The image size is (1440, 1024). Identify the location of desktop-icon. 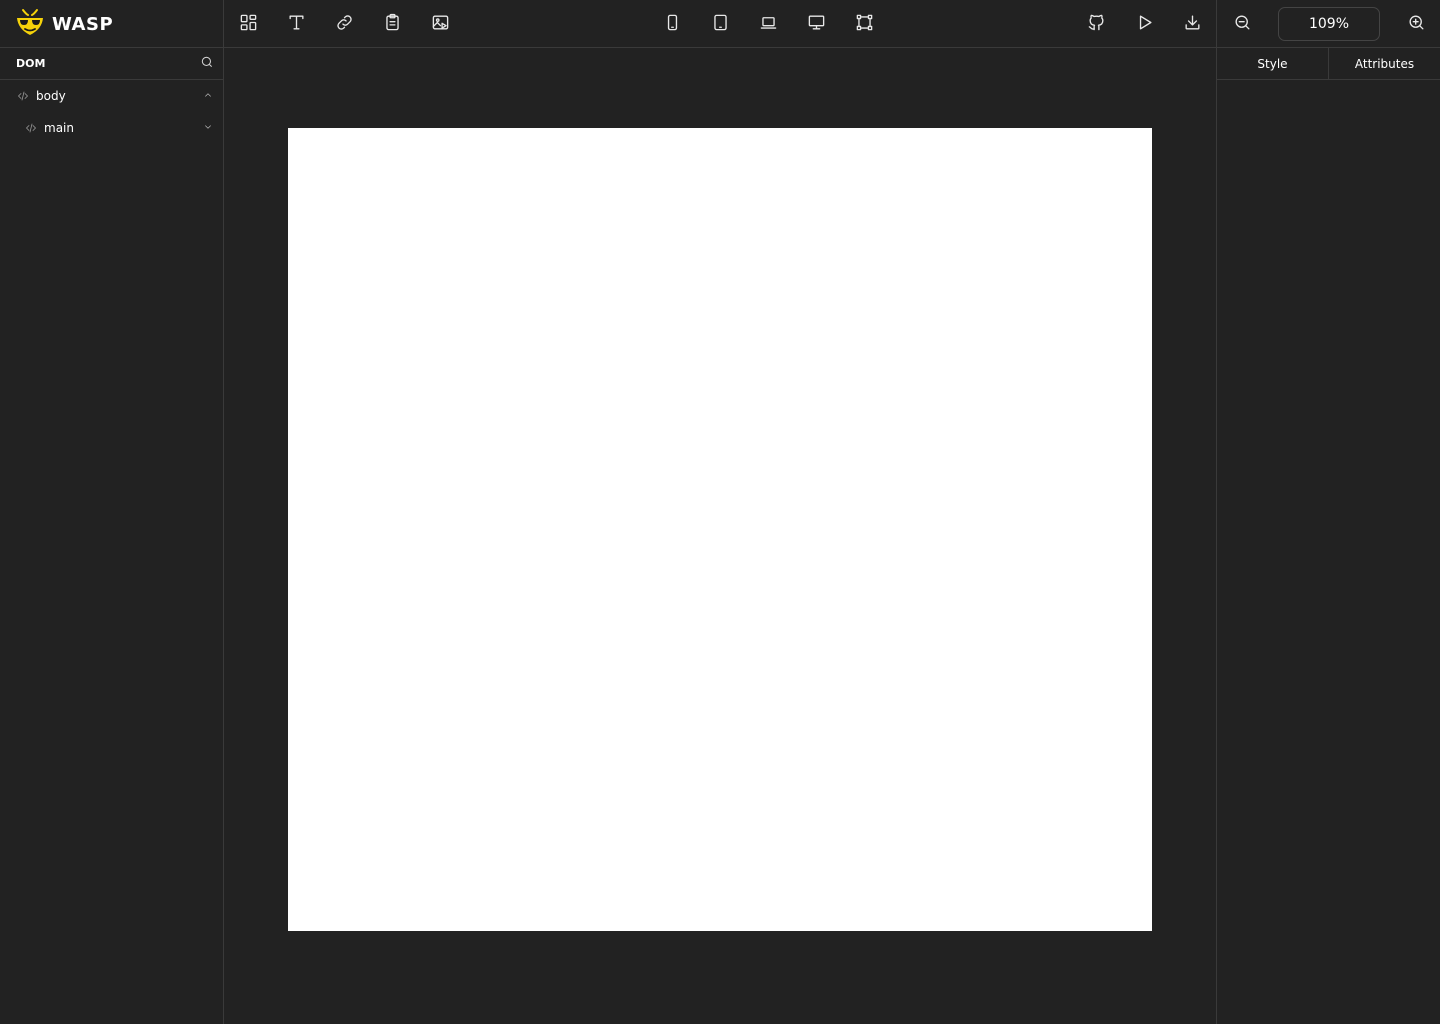
(816, 24).